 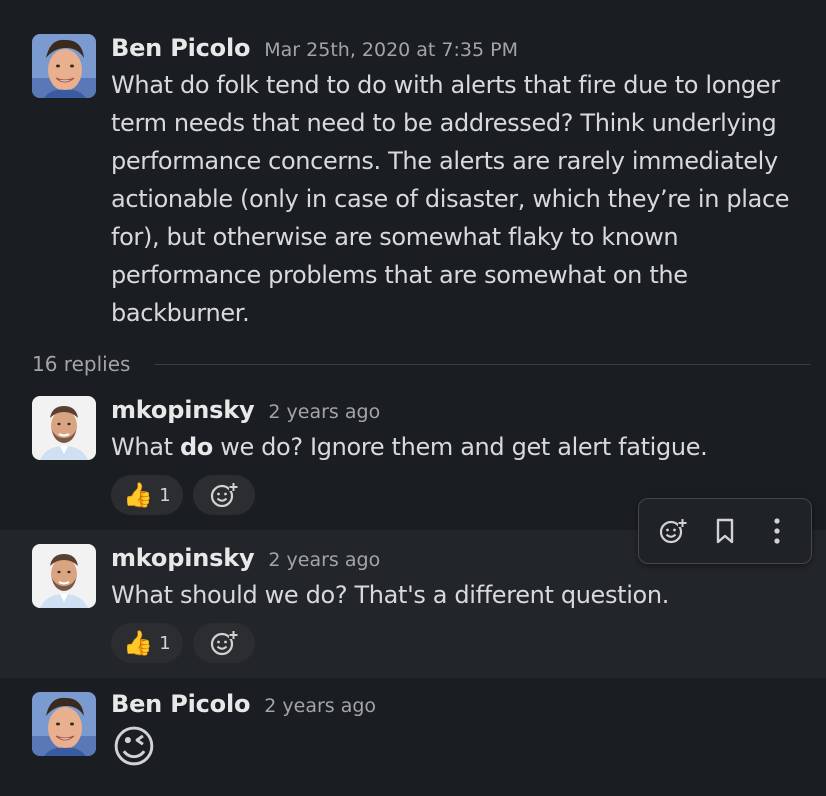 I want to click on text-segment: What, so click(x=145, y=447).